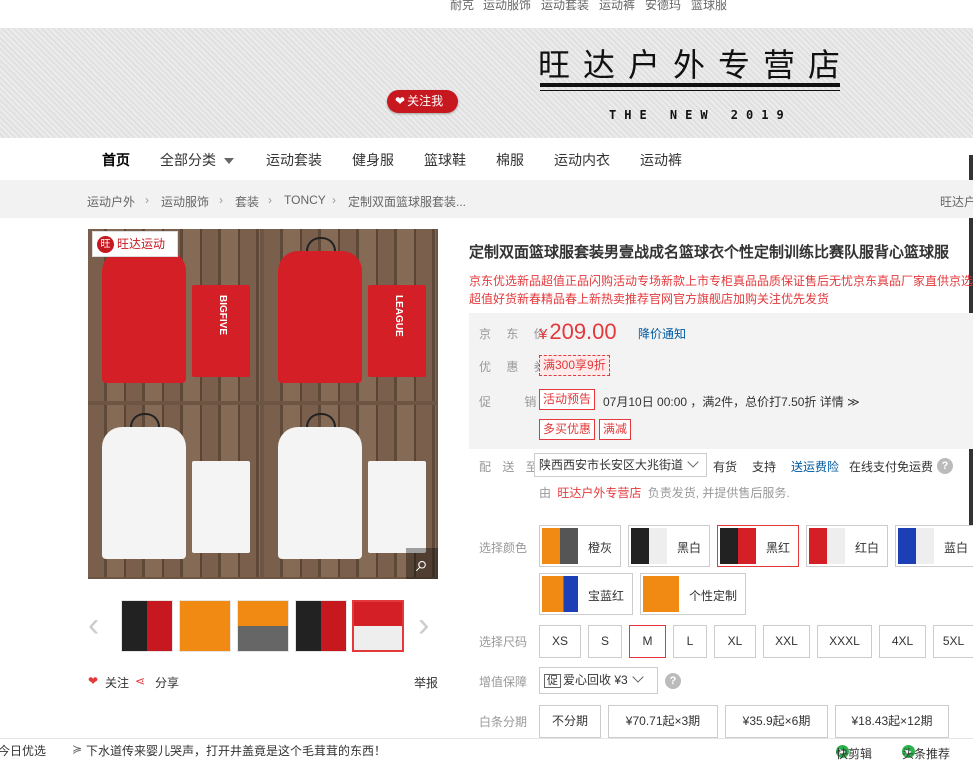  Describe the element at coordinates (582, 160) in the screenshot. I see `nav-item: 运动内衣` at that location.